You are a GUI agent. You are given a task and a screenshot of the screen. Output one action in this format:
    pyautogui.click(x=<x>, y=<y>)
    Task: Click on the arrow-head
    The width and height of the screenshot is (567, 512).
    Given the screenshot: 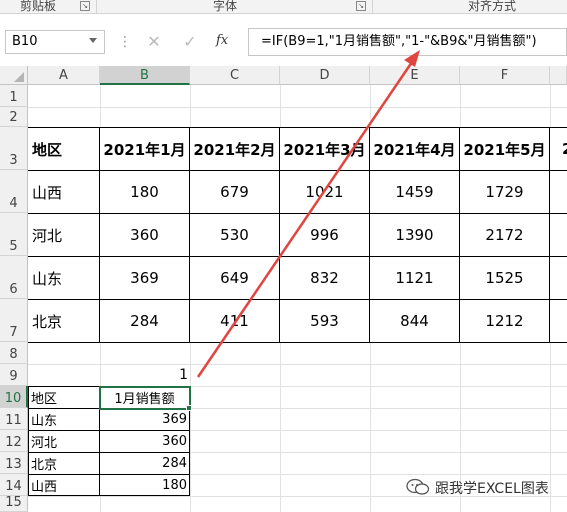 What is the action you would take?
    pyautogui.click(x=412, y=58)
    